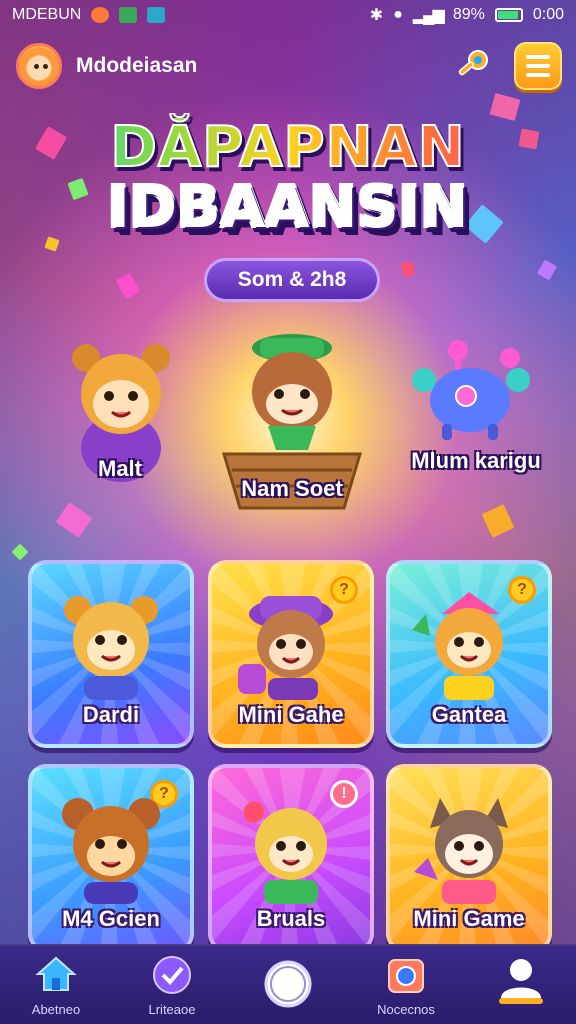  I want to click on notification-chart-icon, so click(156, 15).